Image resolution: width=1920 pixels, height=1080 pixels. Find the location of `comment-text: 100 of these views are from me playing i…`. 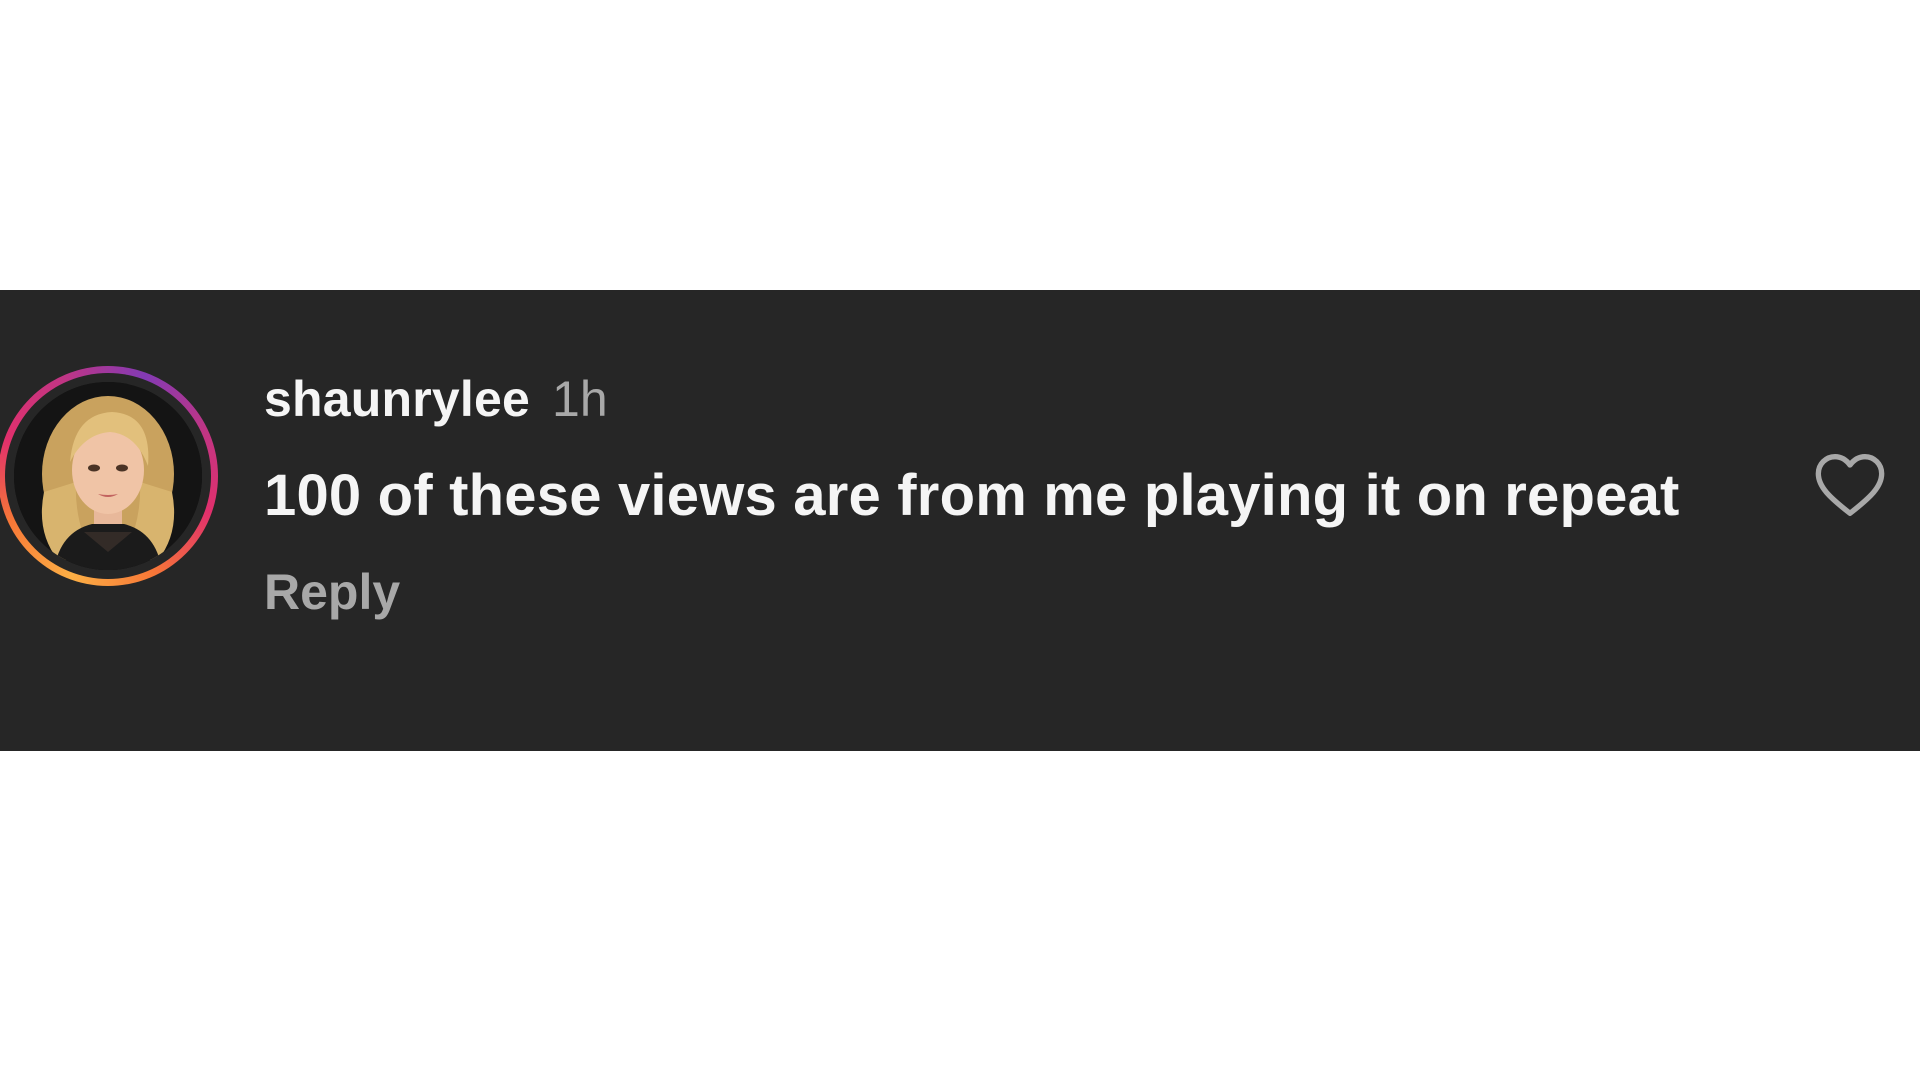

comment-text: 100 of these views are from me playing i… is located at coordinates (972, 495).